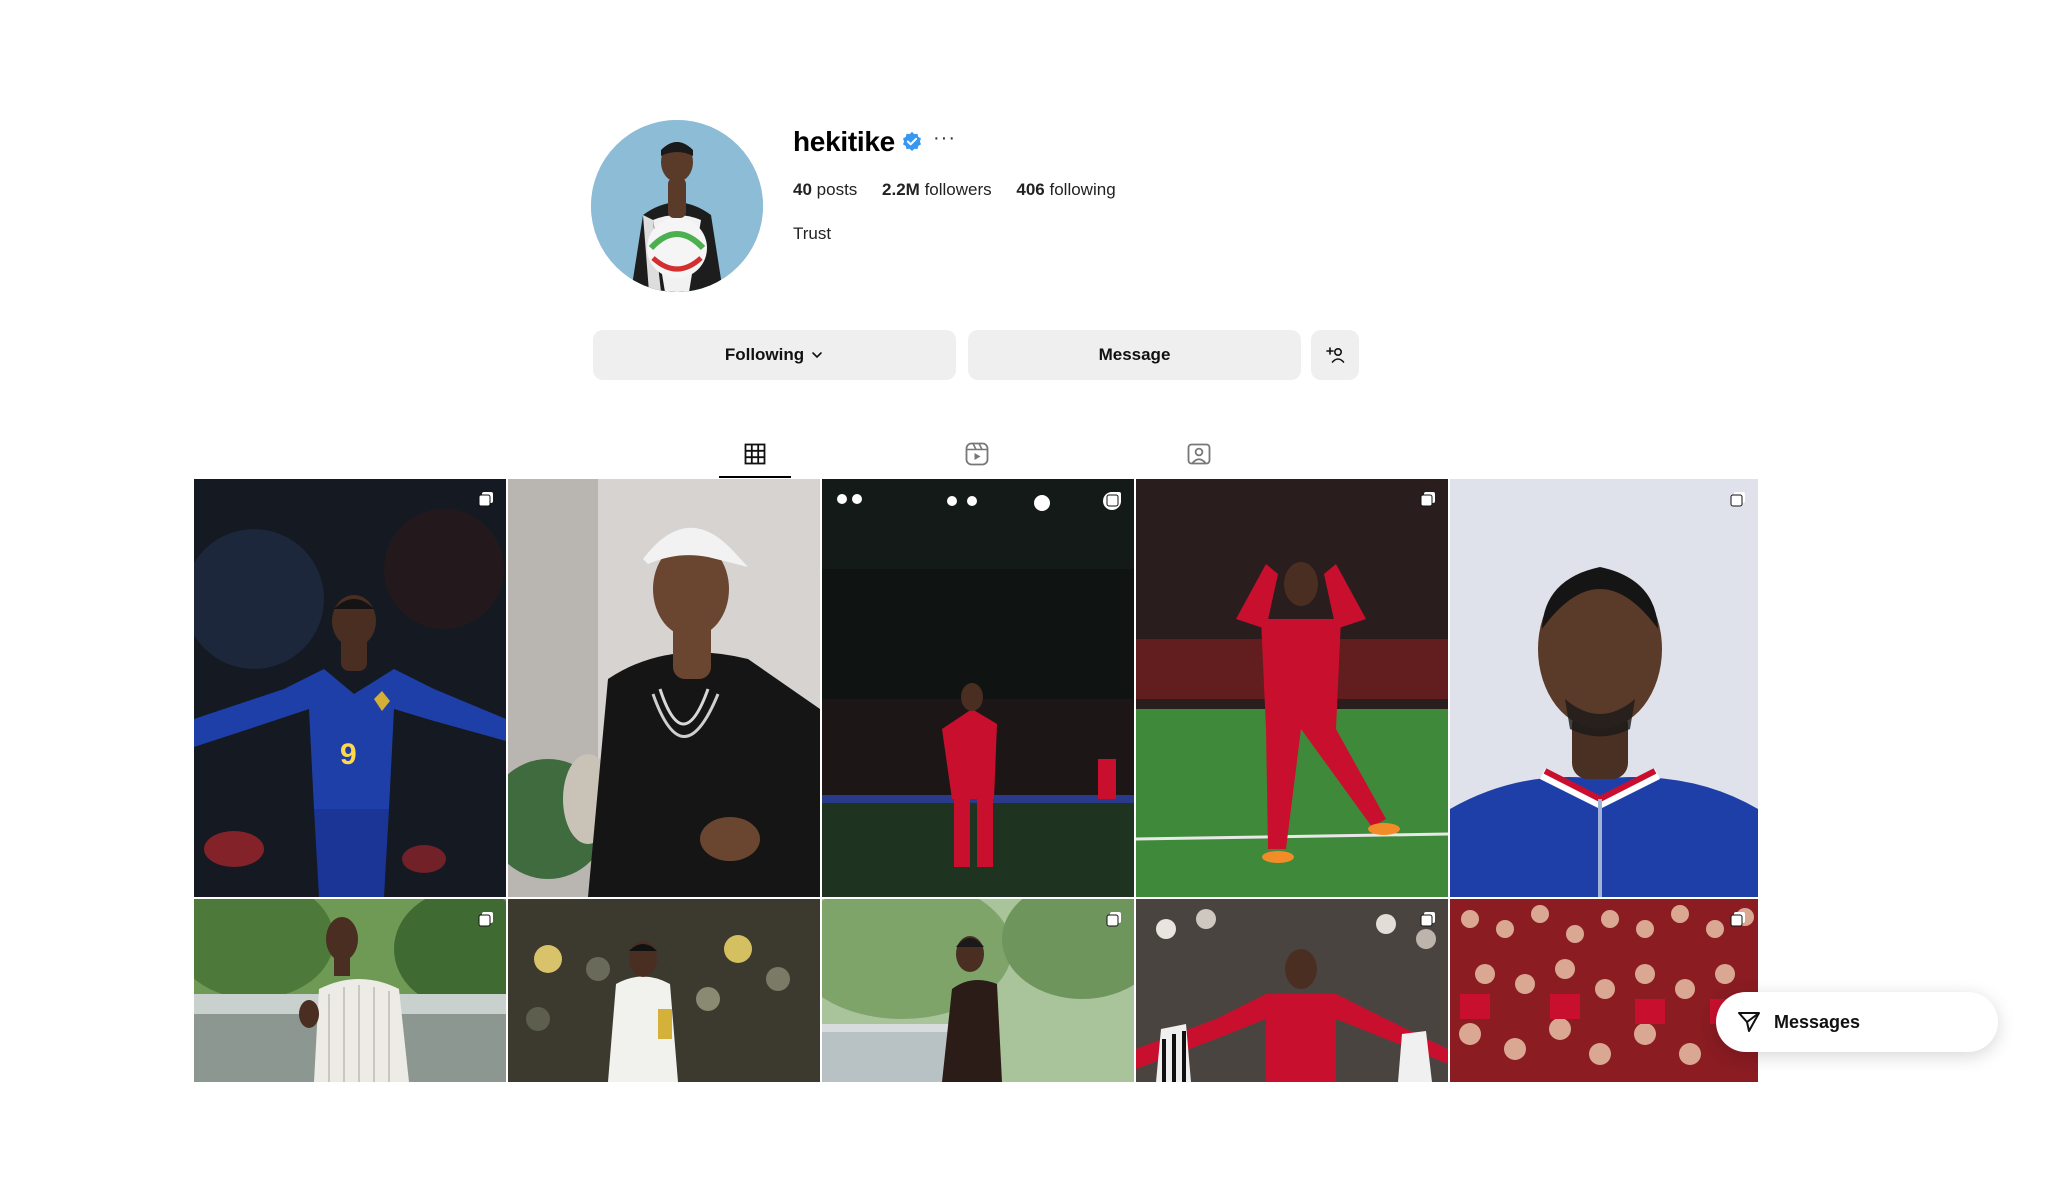 Image resolution: width=2050 pixels, height=1177 pixels. Describe the element at coordinates (817, 355) in the screenshot. I see `chevron-down-icon` at that location.